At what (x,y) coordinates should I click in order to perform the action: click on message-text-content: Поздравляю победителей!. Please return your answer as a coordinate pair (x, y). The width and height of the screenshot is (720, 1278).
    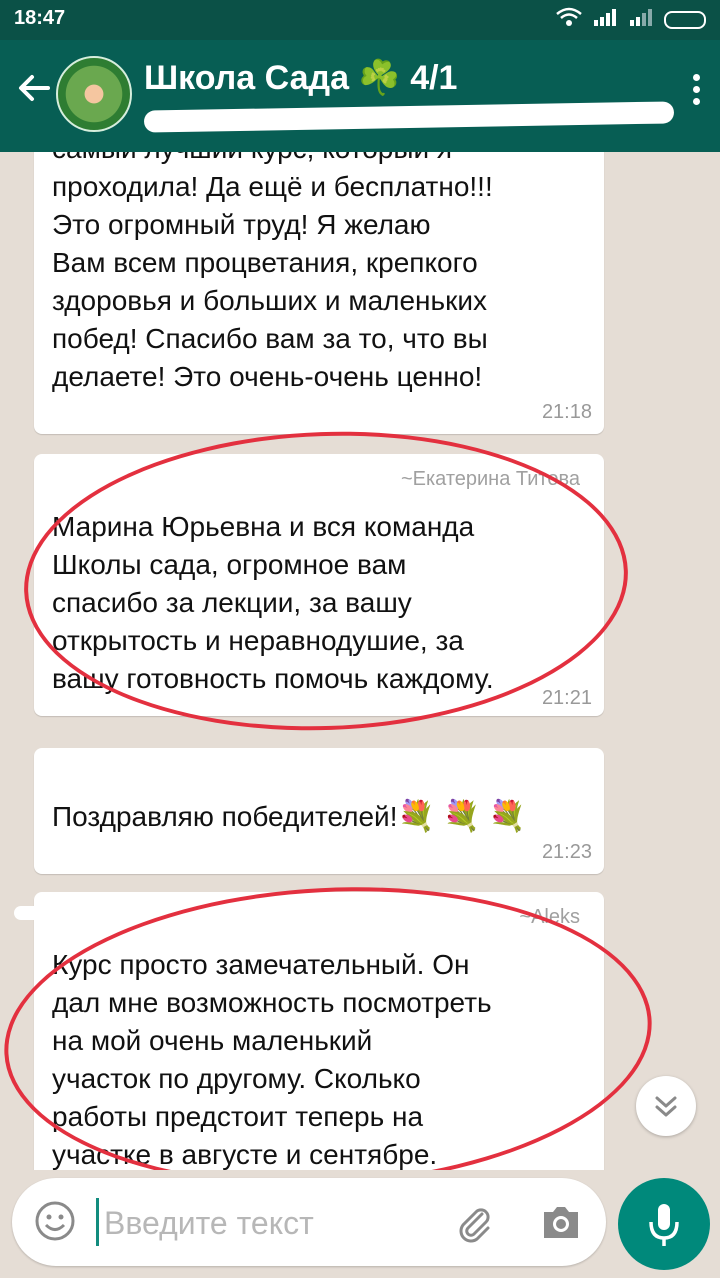
    Looking at the image, I should click on (225, 816).